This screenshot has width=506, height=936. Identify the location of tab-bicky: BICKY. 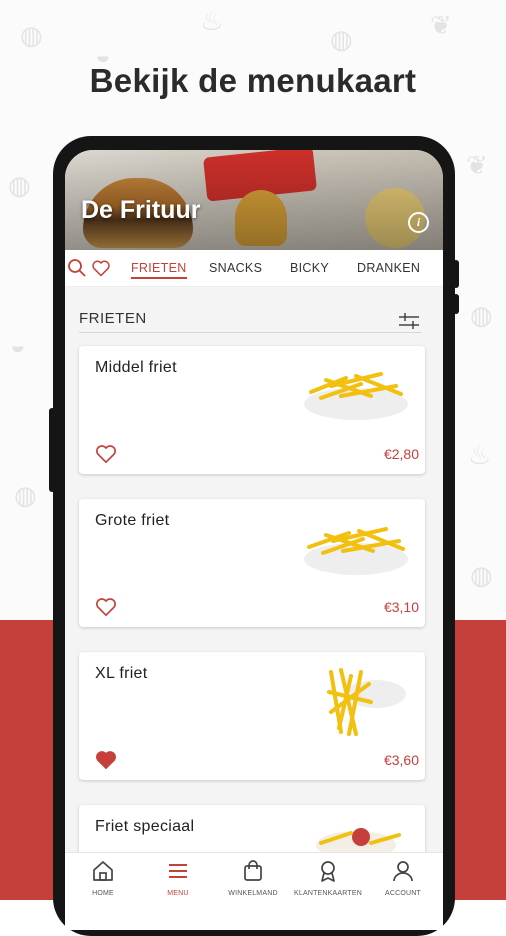
(309, 268).